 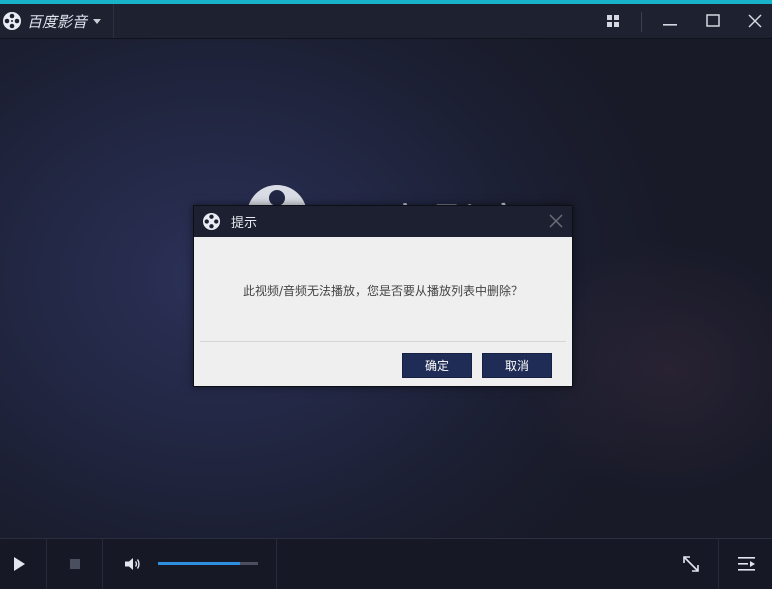 I want to click on control-bar, so click(x=386, y=563).